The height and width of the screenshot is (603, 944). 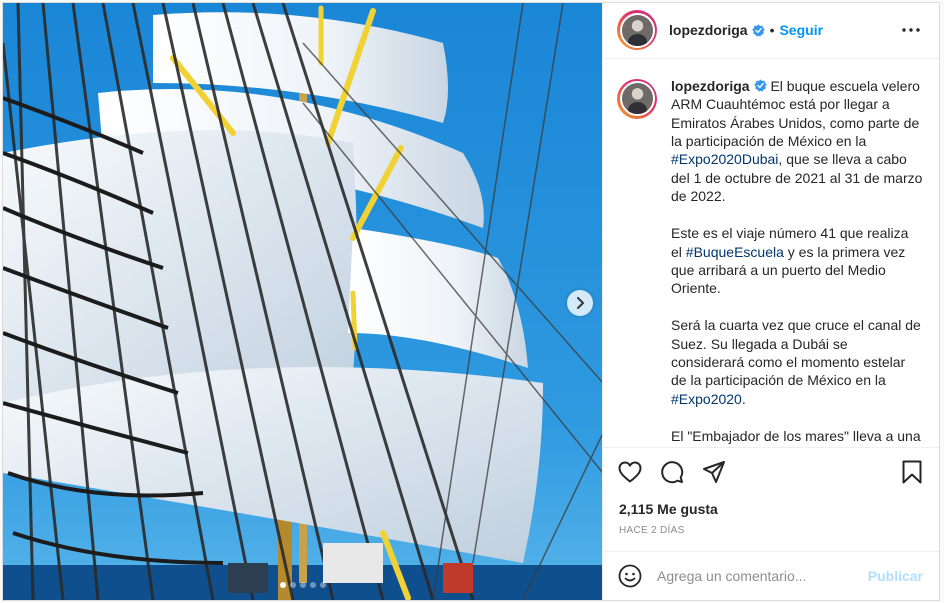 I want to click on hashtag-link: #Expo2020Dubai, so click(x=724, y=159).